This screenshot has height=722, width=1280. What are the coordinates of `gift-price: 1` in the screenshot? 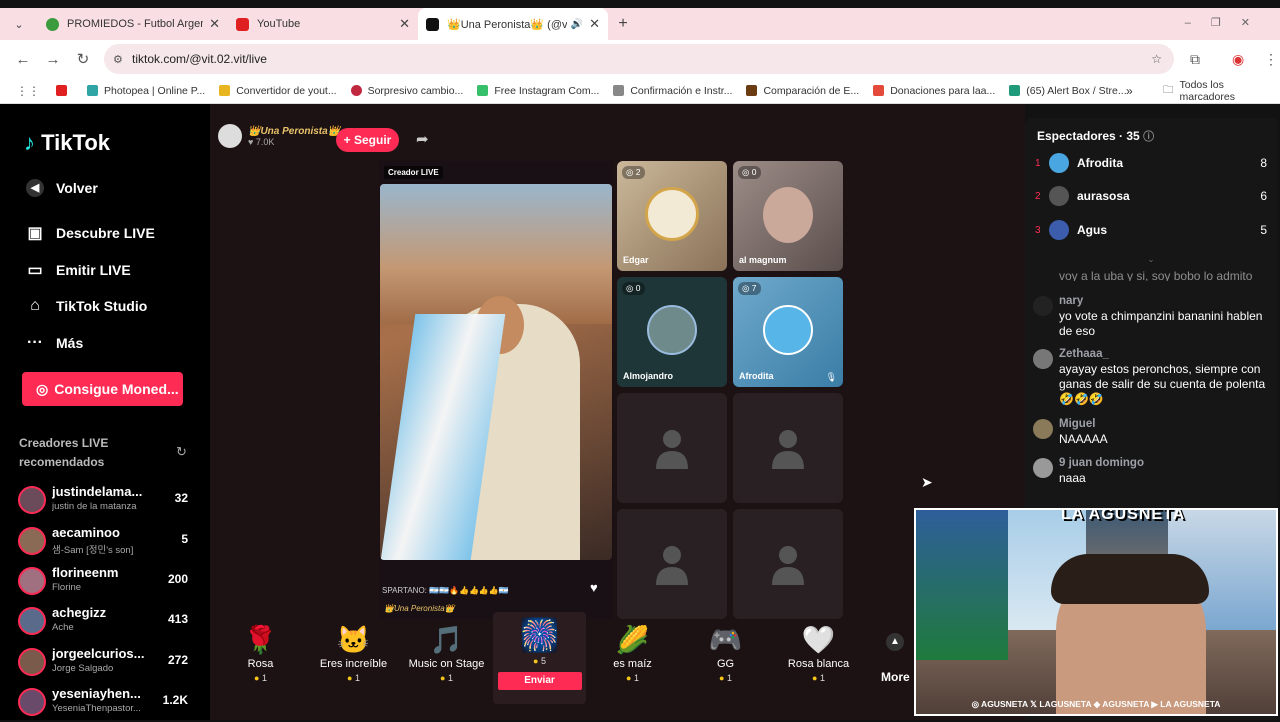 It's located at (357, 678).